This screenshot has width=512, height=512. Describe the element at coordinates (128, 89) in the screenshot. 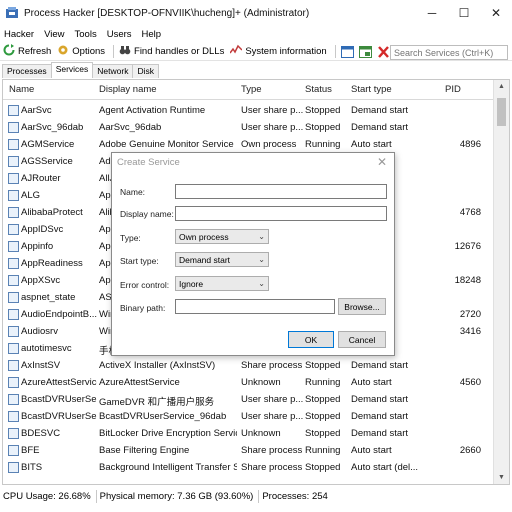

I see `column-header-display-name: Display name` at that location.